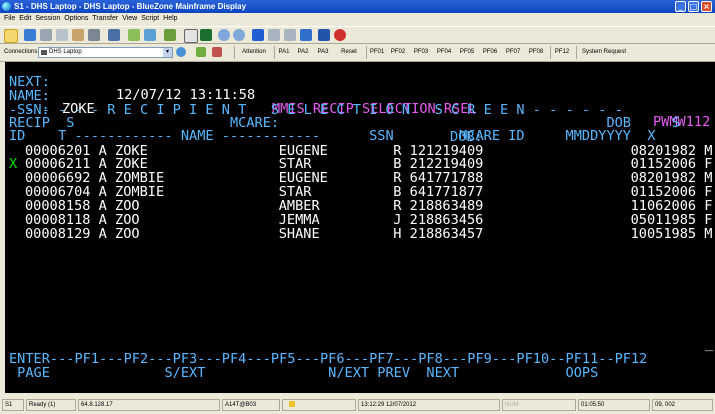 The height and width of the screenshot is (414, 715). Describe the element at coordinates (319, 405) in the screenshot. I see `status-lock` at that location.